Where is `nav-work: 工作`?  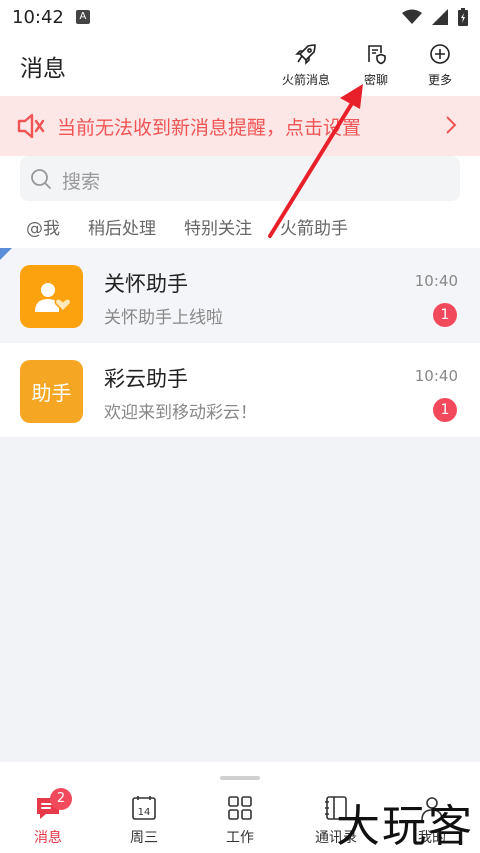 nav-work: 工作 is located at coordinates (240, 820).